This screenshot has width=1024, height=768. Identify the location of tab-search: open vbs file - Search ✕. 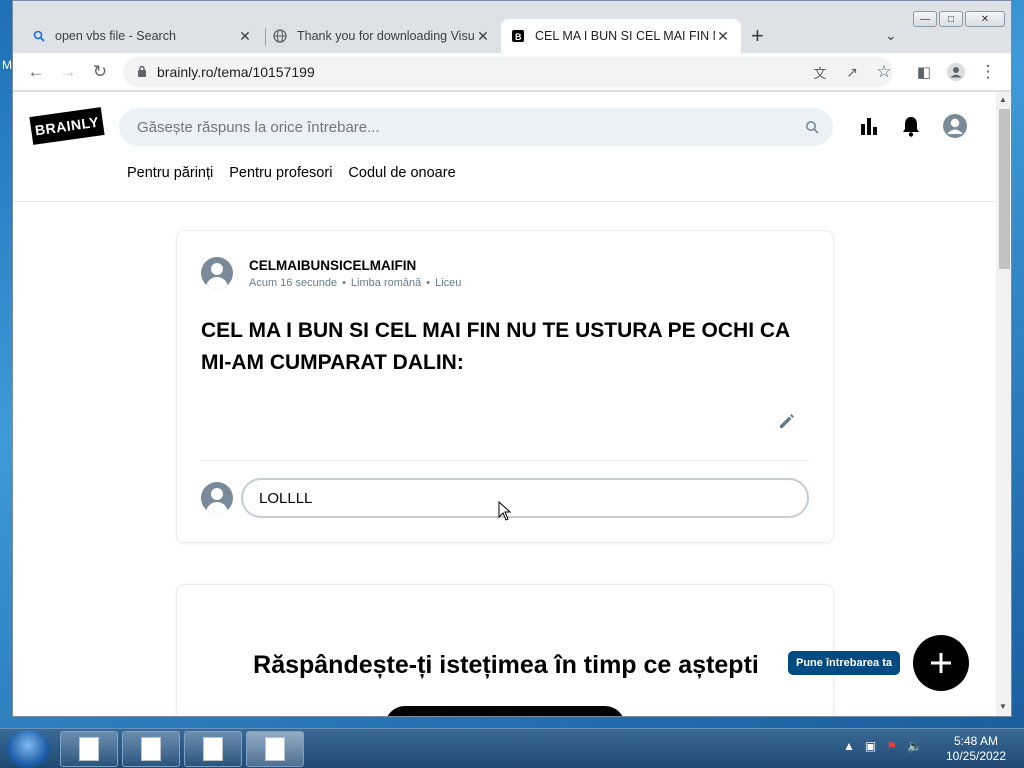
(143, 36).